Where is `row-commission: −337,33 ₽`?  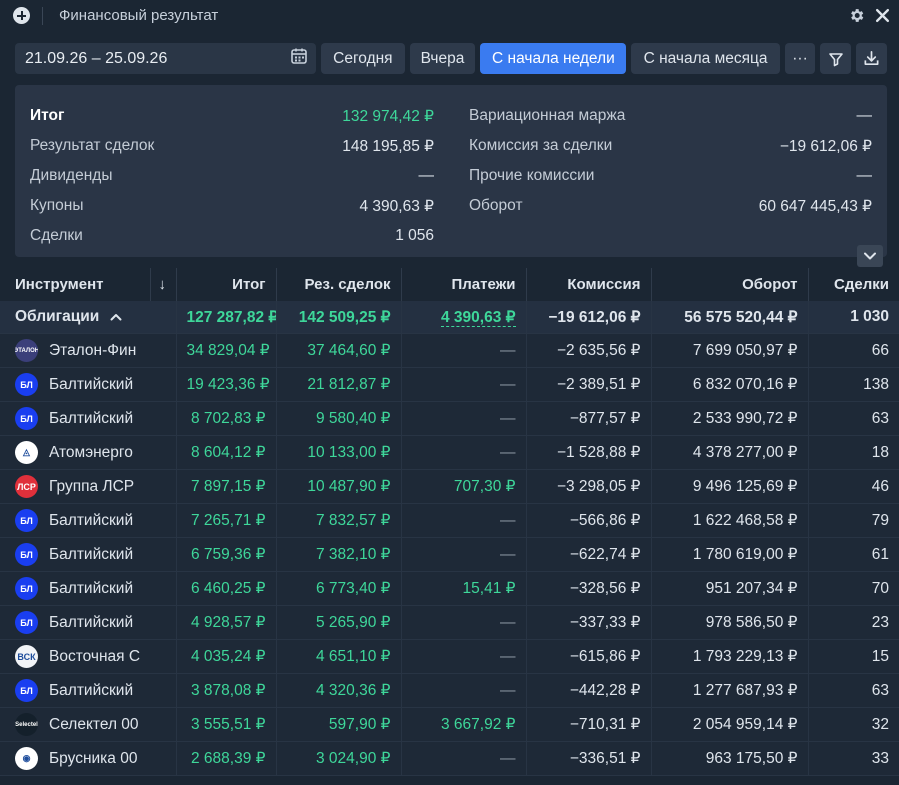
row-commission: −337,33 ₽ is located at coordinates (589, 622).